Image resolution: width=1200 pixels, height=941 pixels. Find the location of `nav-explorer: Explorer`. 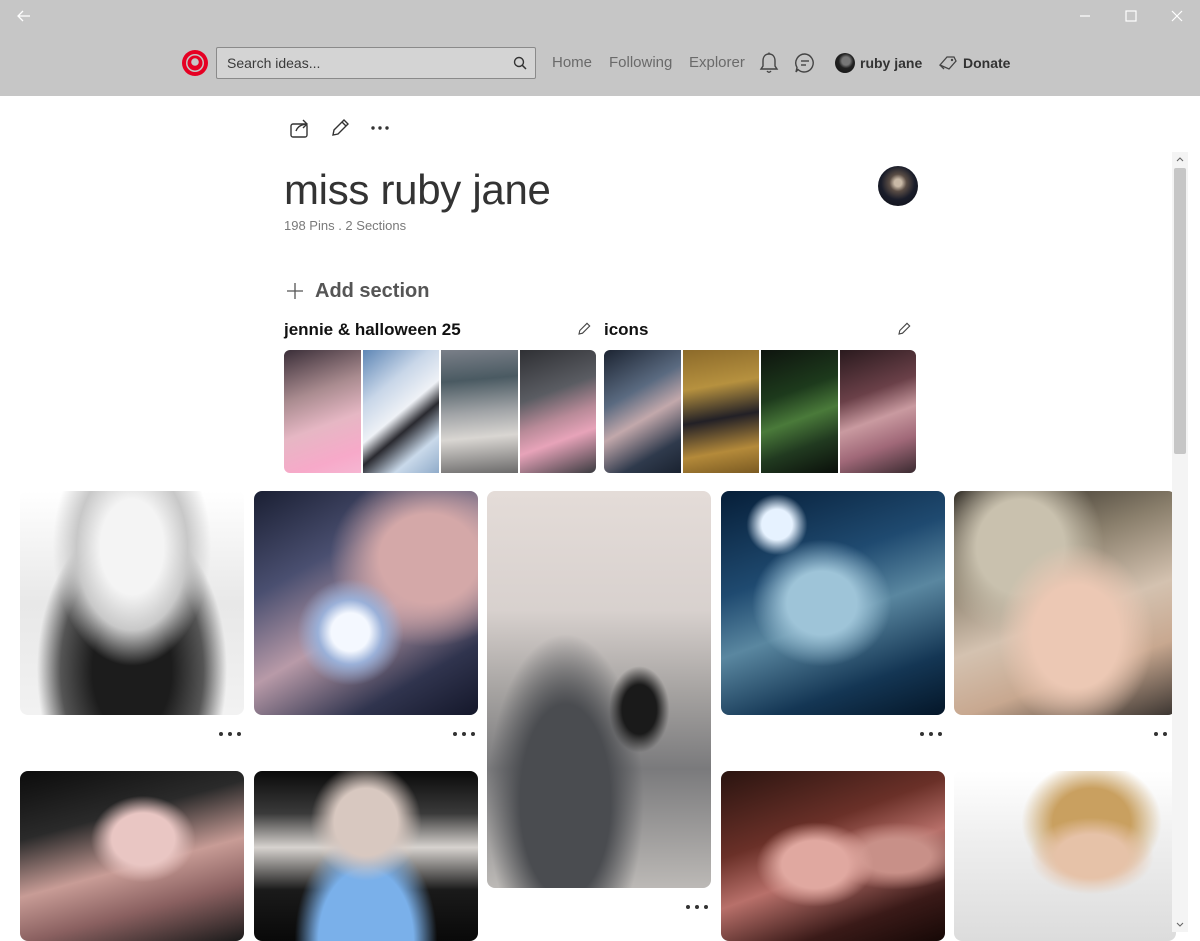

nav-explorer: Explorer is located at coordinates (717, 62).